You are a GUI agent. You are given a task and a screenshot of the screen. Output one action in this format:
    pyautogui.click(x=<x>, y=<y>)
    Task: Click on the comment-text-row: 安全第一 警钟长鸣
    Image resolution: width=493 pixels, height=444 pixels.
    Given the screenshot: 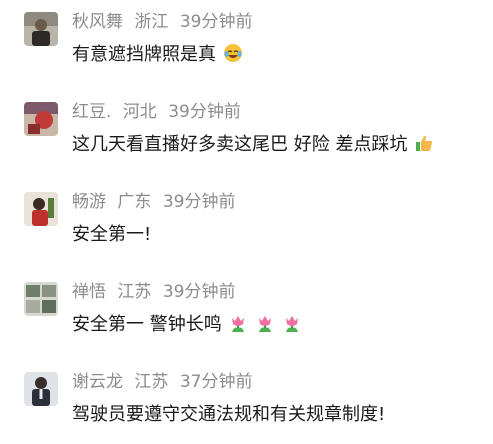 What is the action you would take?
    pyautogui.click(x=187, y=325)
    